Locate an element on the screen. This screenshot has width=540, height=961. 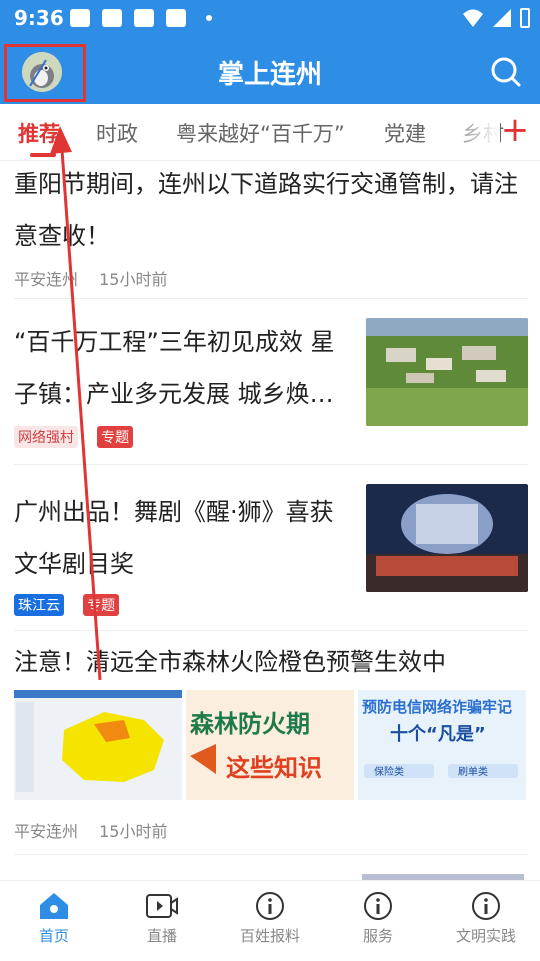
tab-fade is located at coordinates (470, 132).